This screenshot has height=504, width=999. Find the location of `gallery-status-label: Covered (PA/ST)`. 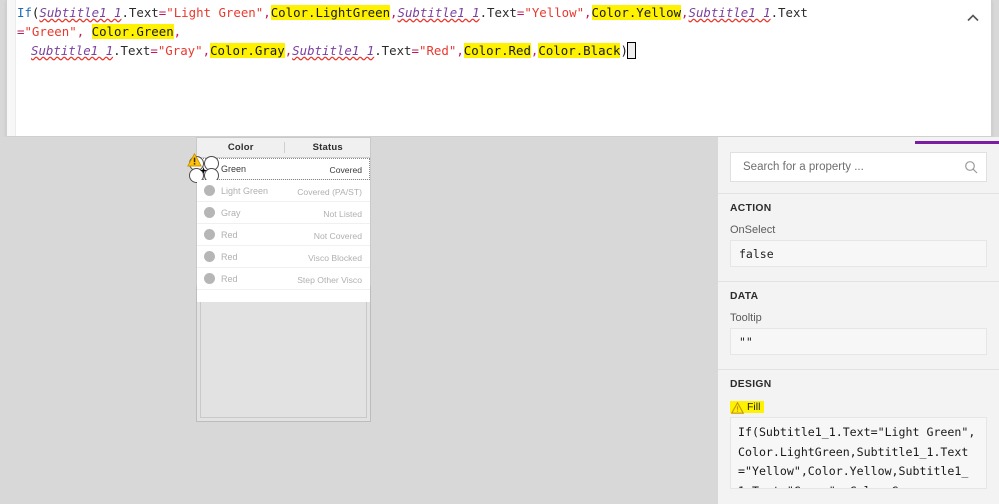

gallery-status-label: Covered (PA/ST) is located at coordinates (329, 191).